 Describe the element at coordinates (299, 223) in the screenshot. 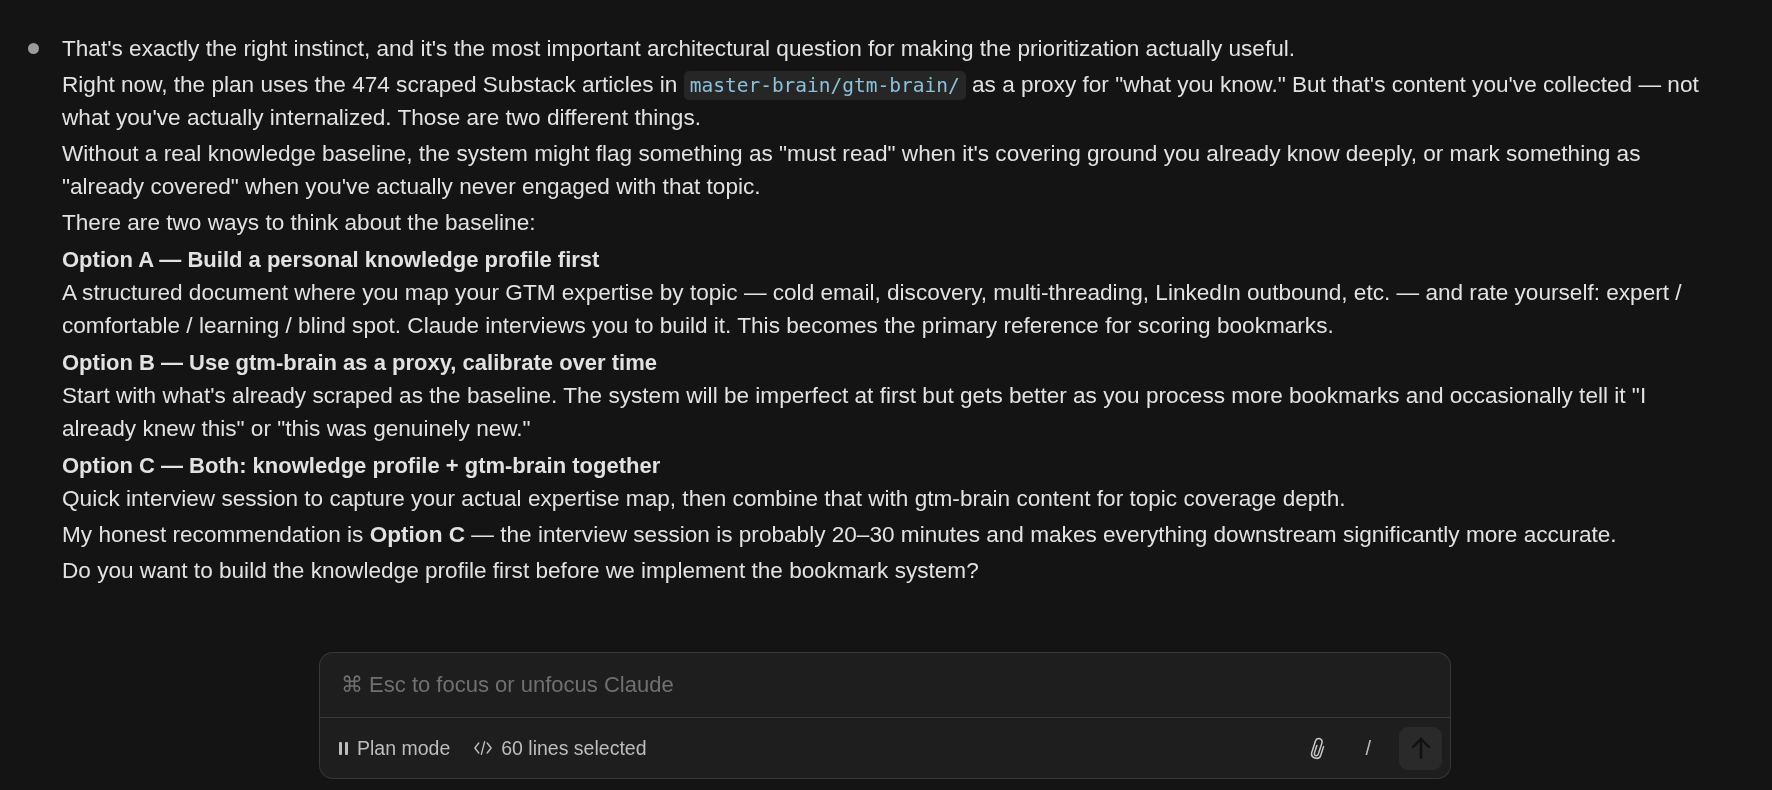

I see `message-paragraph: There are two ways to think about the baseline:` at that location.